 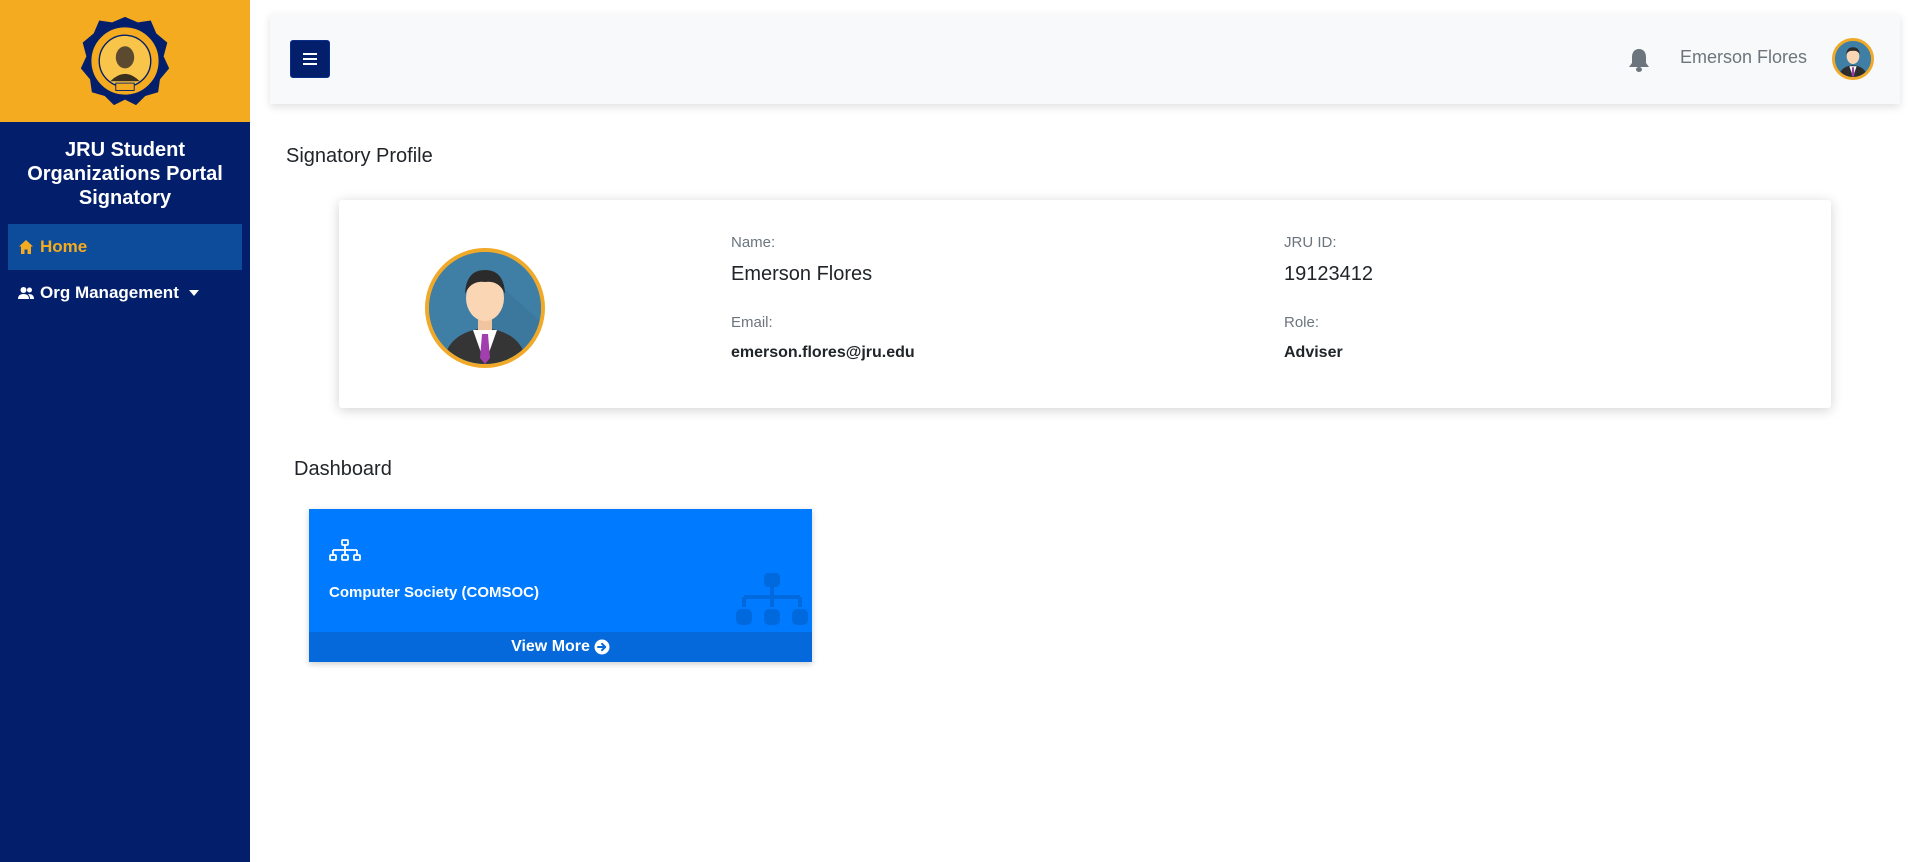 What do you see at coordinates (1310, 242) in the screenshot?
I see `jru-id-label: JRU ID:` at bounding box center [1310, 242].